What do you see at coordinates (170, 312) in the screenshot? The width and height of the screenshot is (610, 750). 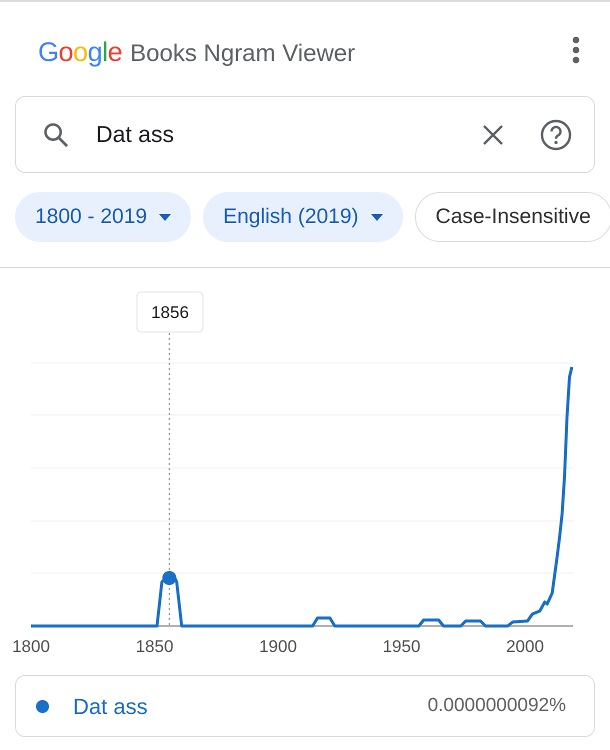 I see `tooltip: 1856` at bounding box center [170, 312].